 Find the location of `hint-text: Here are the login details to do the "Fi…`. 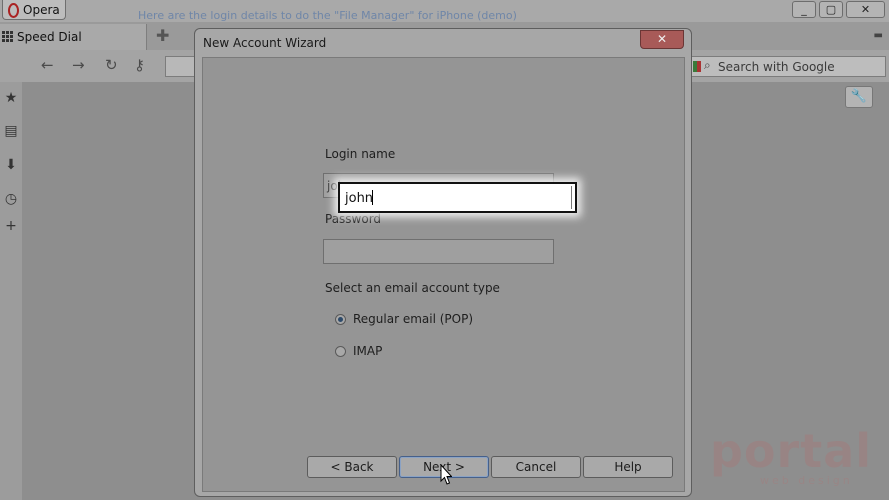

hint-text: Here are the login details to do the "Fi… is located at coordinates (327, 15).